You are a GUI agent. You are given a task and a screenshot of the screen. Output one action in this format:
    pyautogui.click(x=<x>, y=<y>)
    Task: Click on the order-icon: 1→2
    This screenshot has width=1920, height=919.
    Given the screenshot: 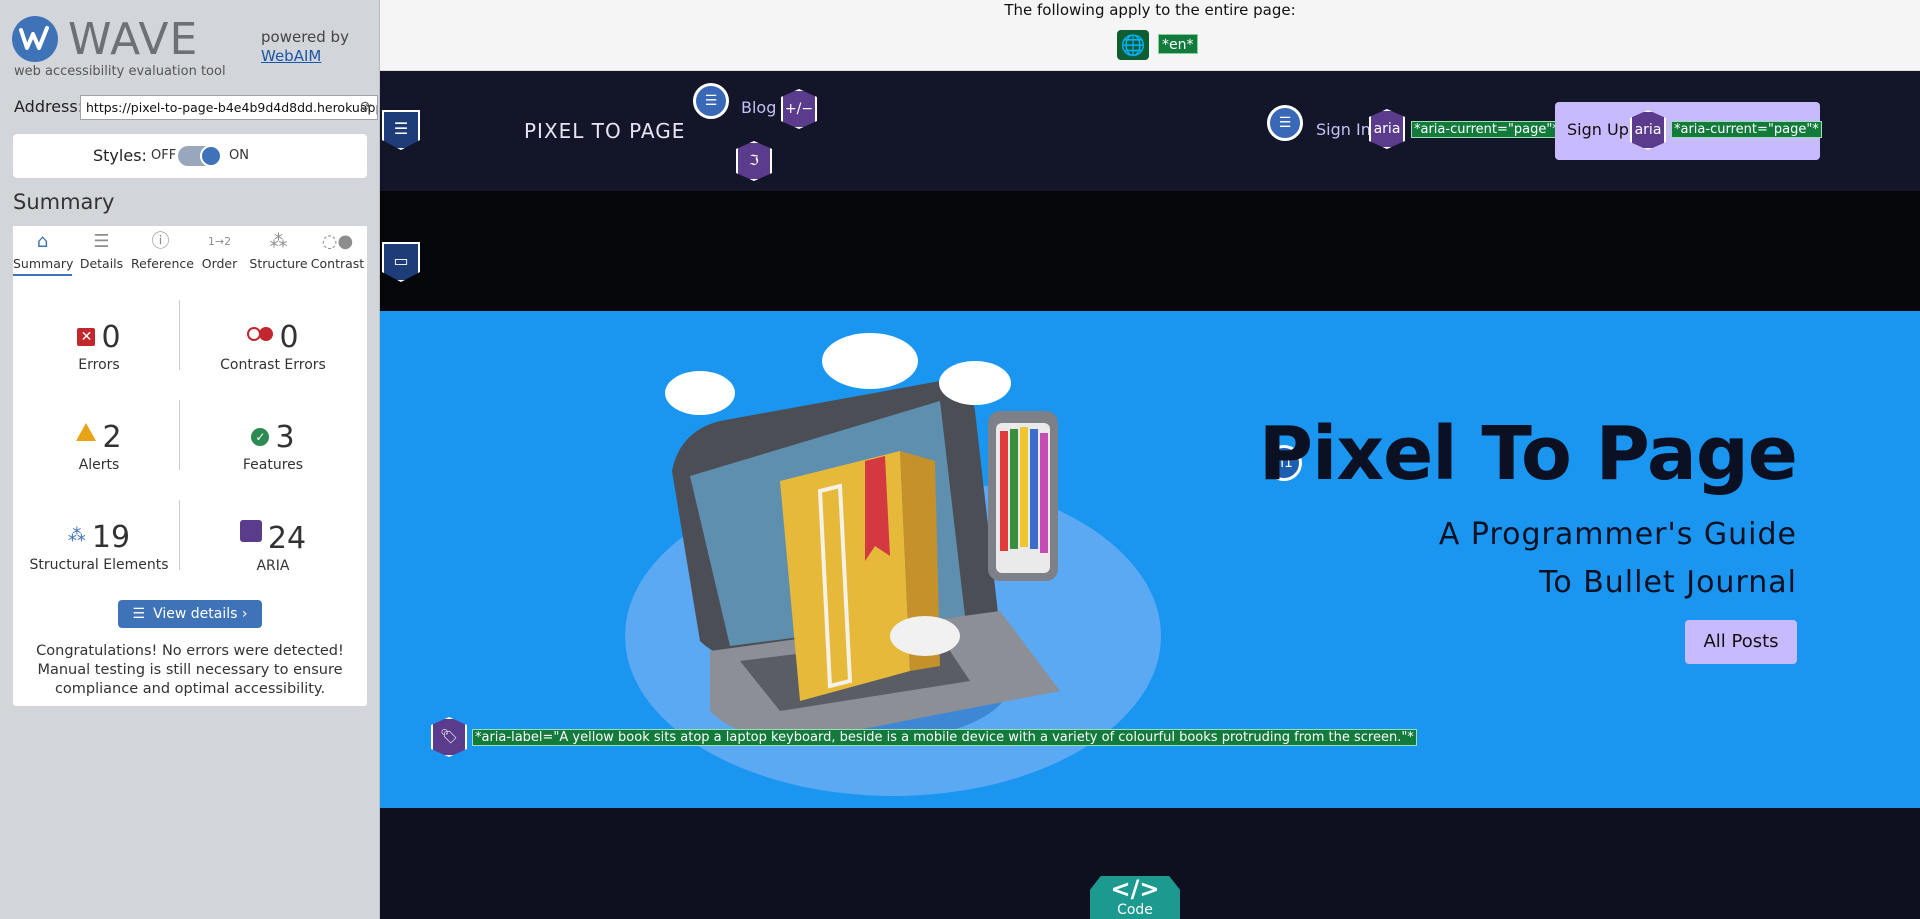 What is the action you would take?
    pyautogui.click(x=219, y=241)
    